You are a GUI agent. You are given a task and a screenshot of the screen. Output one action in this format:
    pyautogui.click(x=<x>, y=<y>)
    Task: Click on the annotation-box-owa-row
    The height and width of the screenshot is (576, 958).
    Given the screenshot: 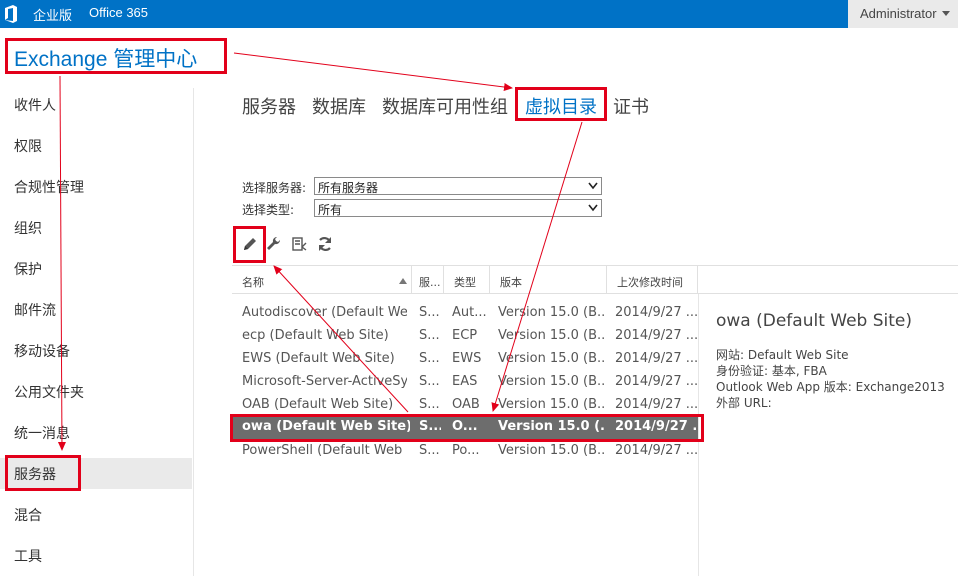 What is the action you would take?
    pyautogui.click(x=467, y=428)
    